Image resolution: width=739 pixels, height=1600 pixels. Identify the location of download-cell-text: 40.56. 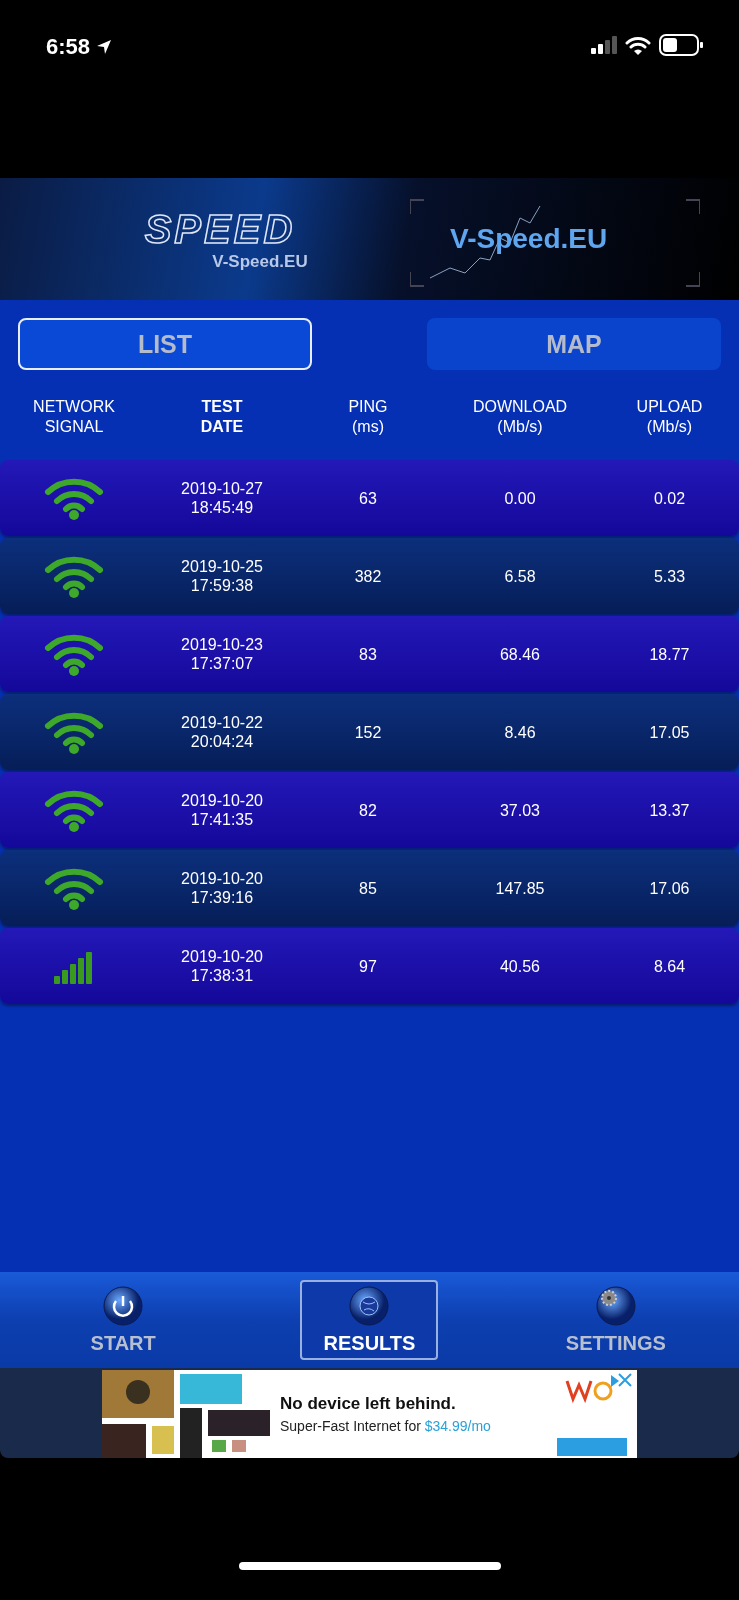
(519, 966).